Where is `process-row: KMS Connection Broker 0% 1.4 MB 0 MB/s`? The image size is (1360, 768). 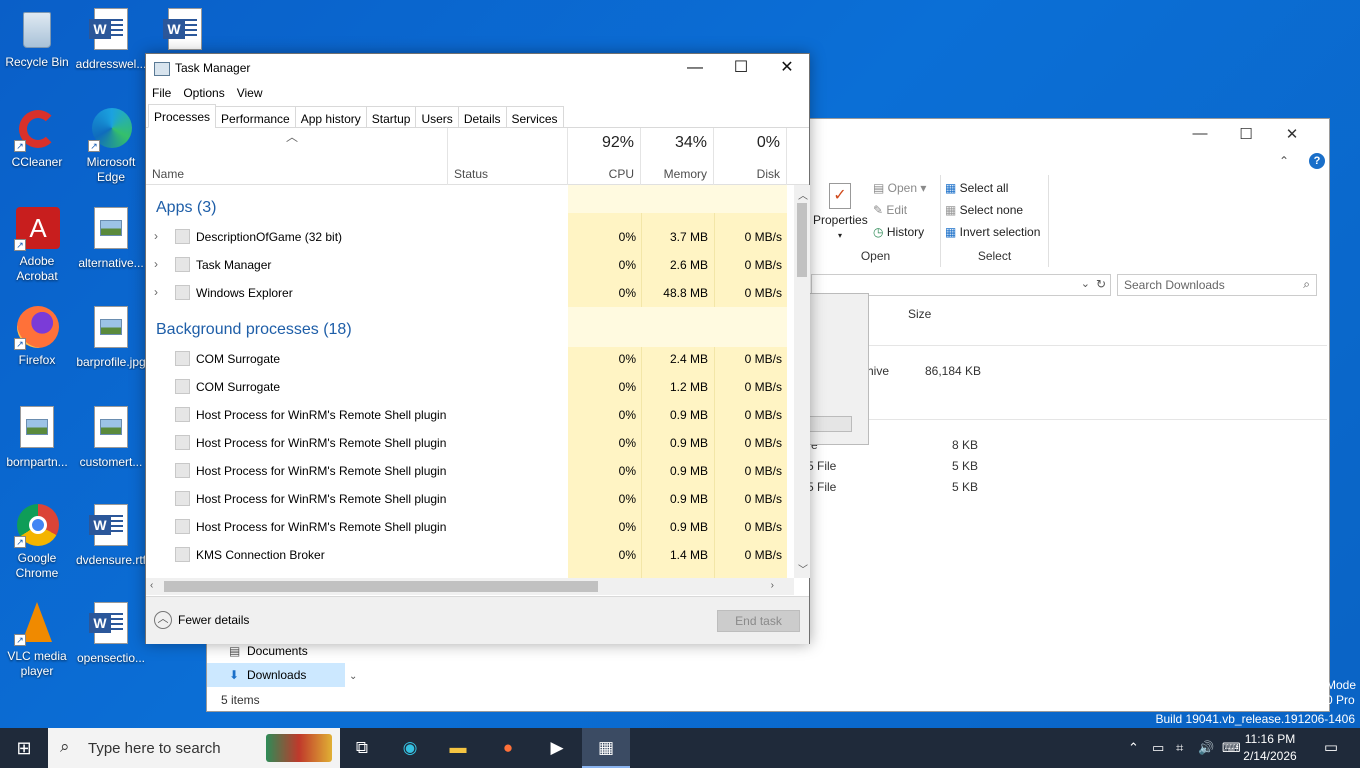 process-row: KMS Connection Broker 0% 1.4 MB 0 MB/s is located at coordinates (470, 555).